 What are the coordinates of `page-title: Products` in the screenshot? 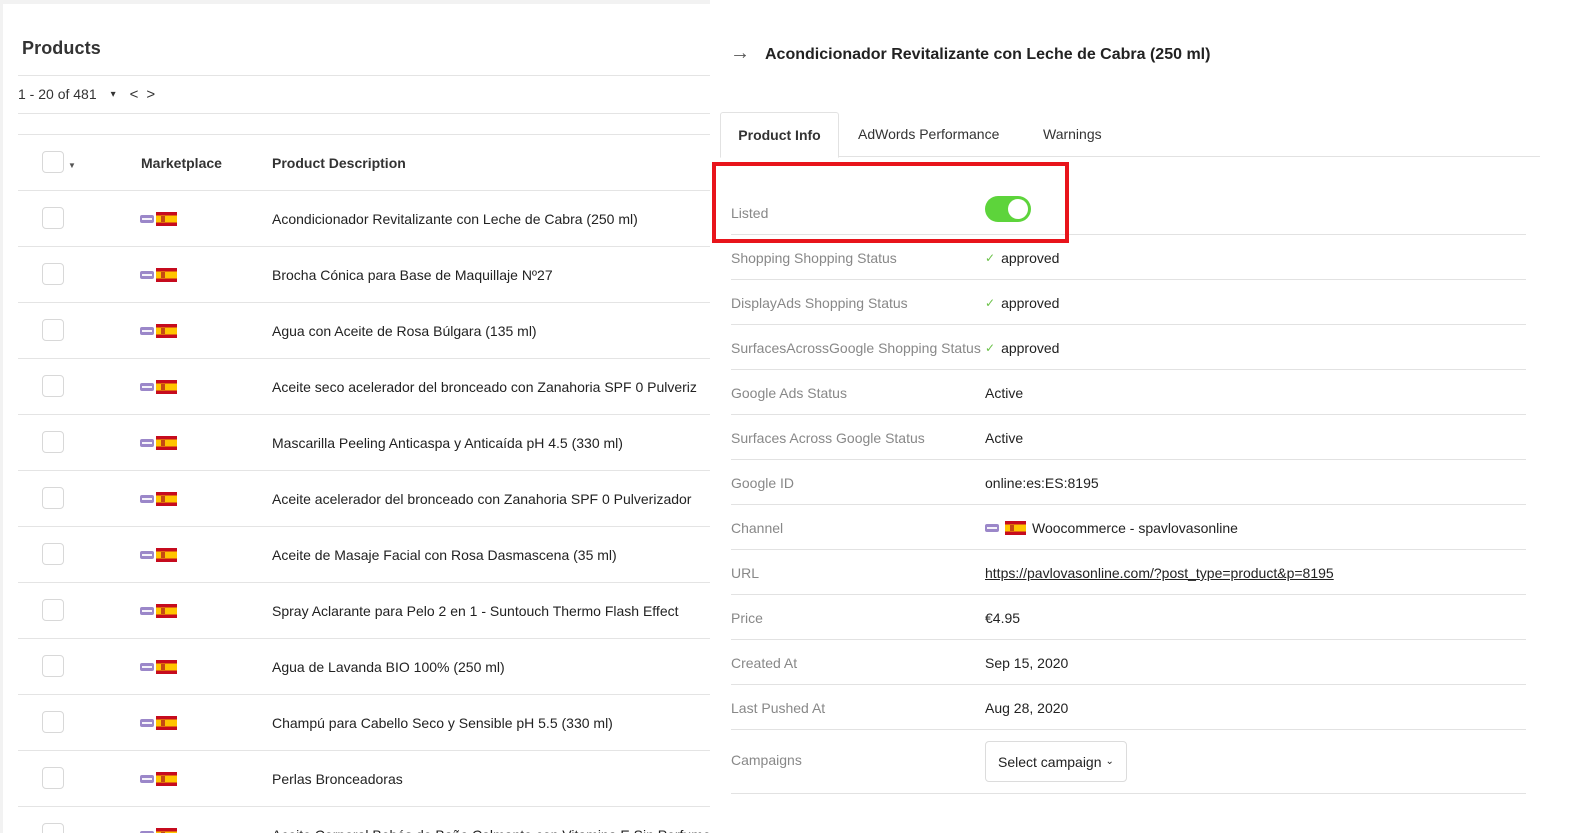 It's located at (61, 48).